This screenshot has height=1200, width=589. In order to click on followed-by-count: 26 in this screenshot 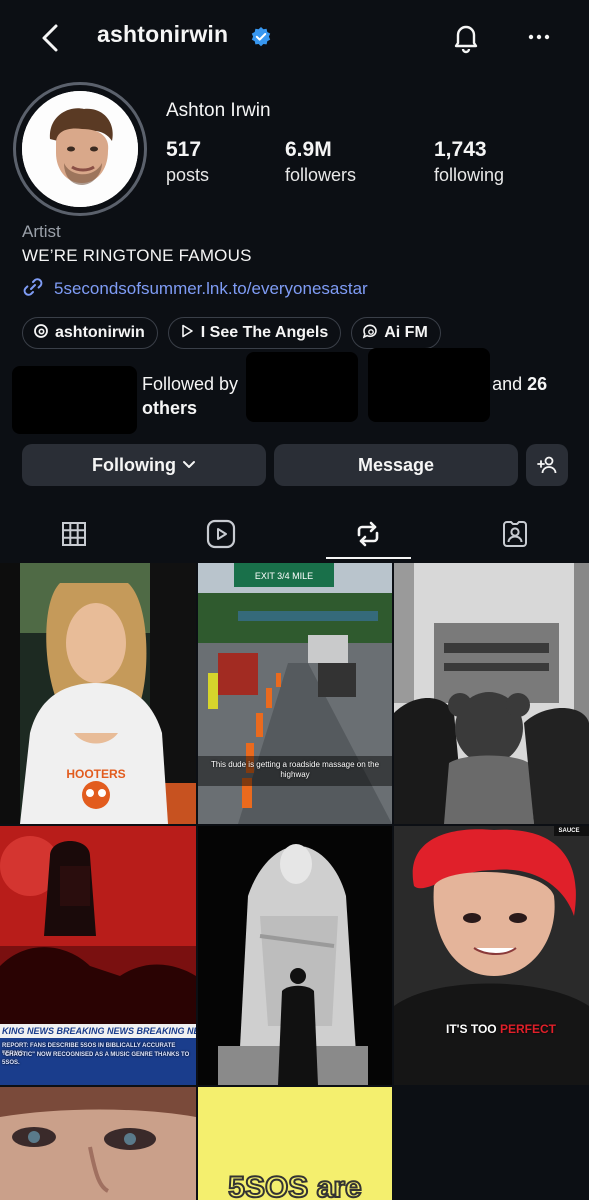, I will do `click(537, 384)`.